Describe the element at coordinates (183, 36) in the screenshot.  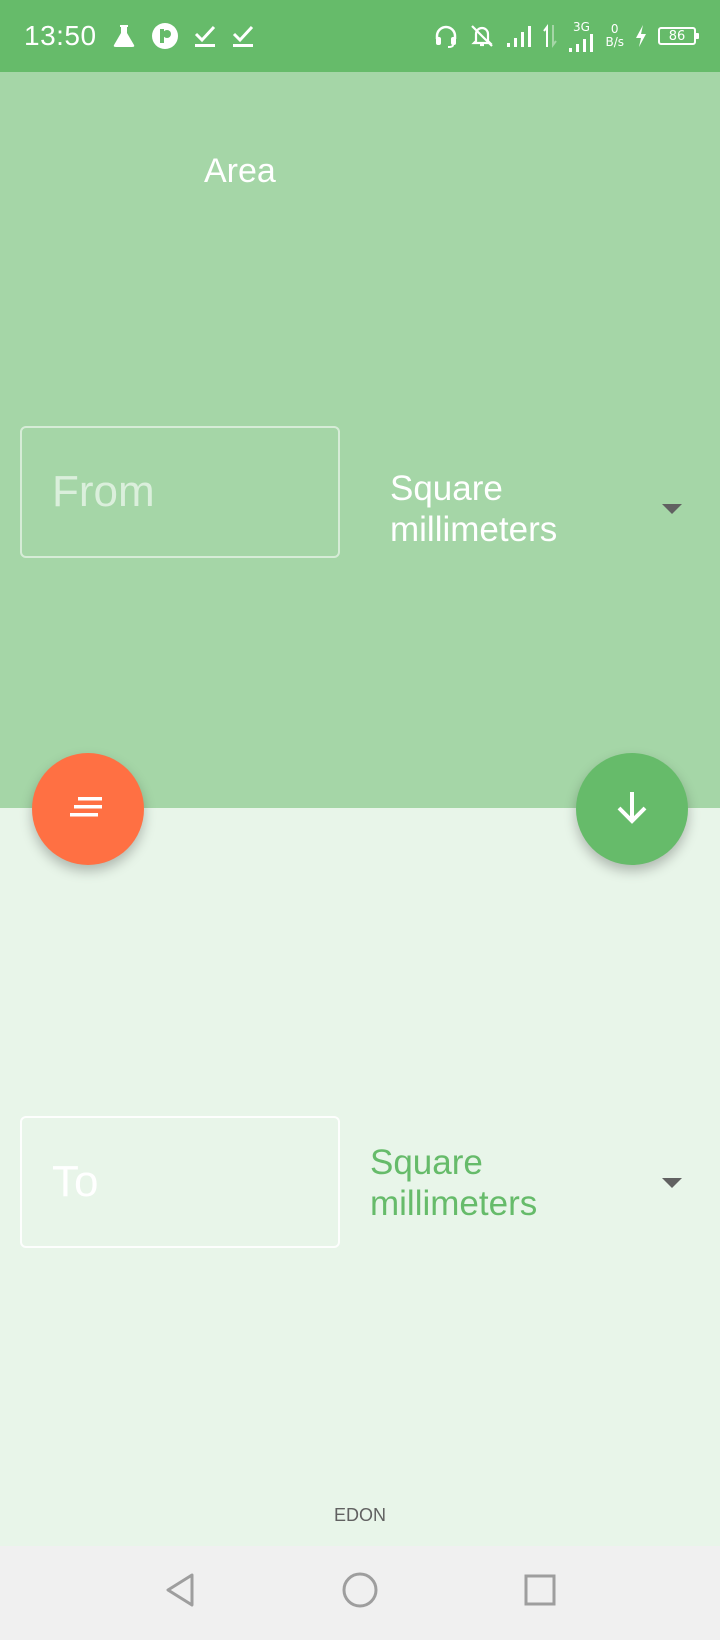
I see `status-left-icons` at that location.